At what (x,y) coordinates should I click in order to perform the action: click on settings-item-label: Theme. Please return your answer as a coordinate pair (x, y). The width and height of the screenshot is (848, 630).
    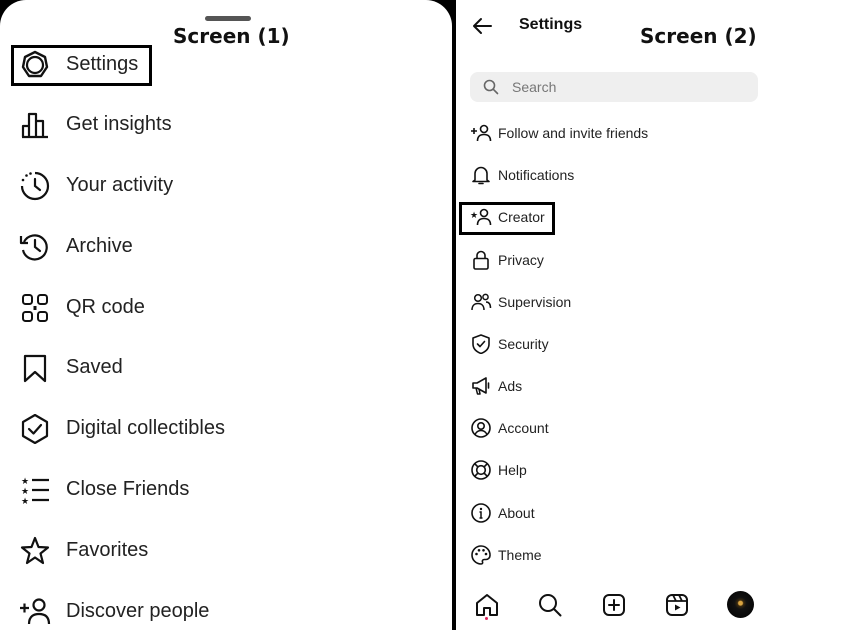
    Looking at the image, I should click on (520, 555).